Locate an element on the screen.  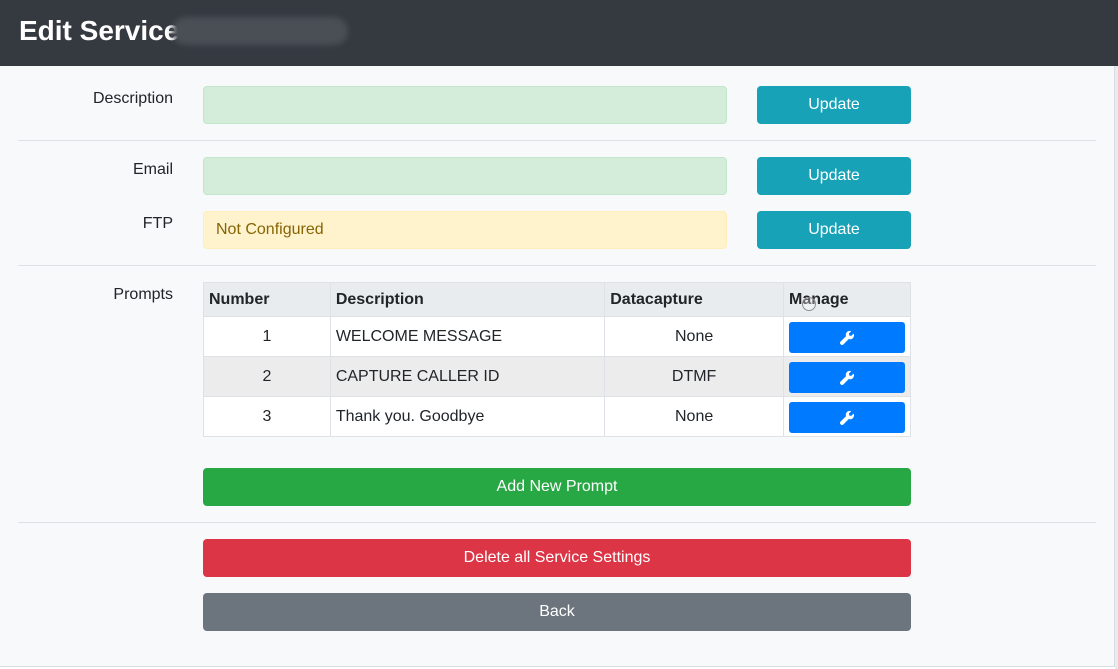
column-header-datacapture: Datacapture is located at coordinates (694, 299).